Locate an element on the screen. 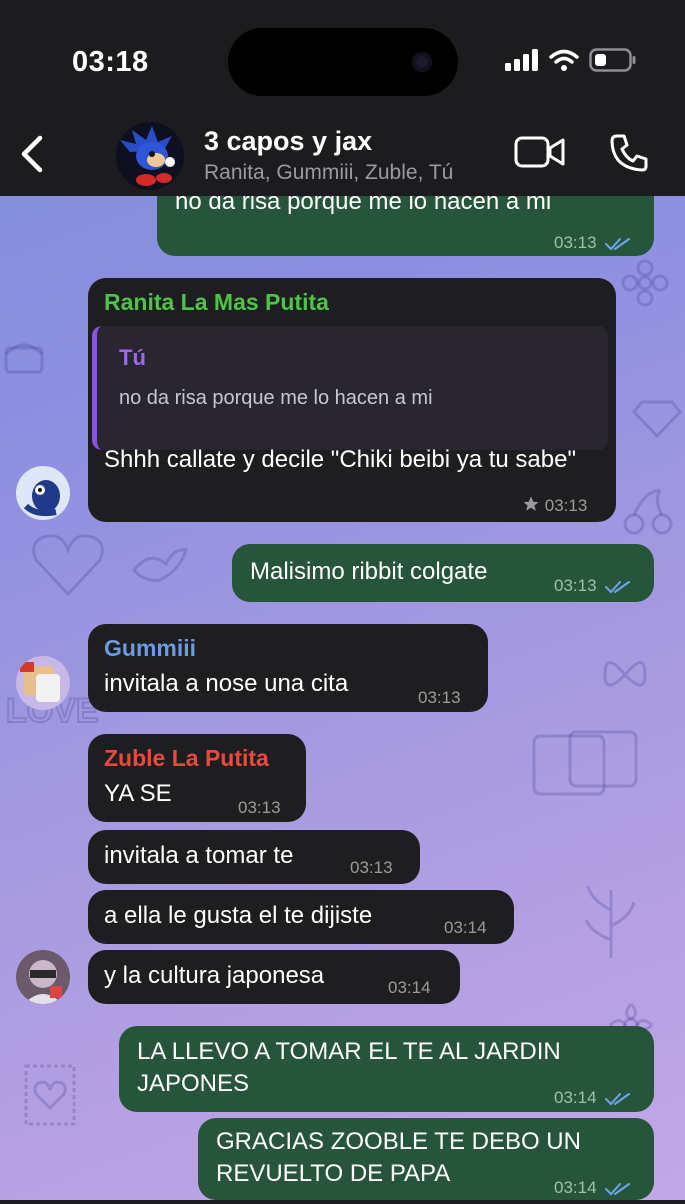 This screenshot has height=1204, width=685. leaf-doodle-icon is located at coordinates (610, 921).